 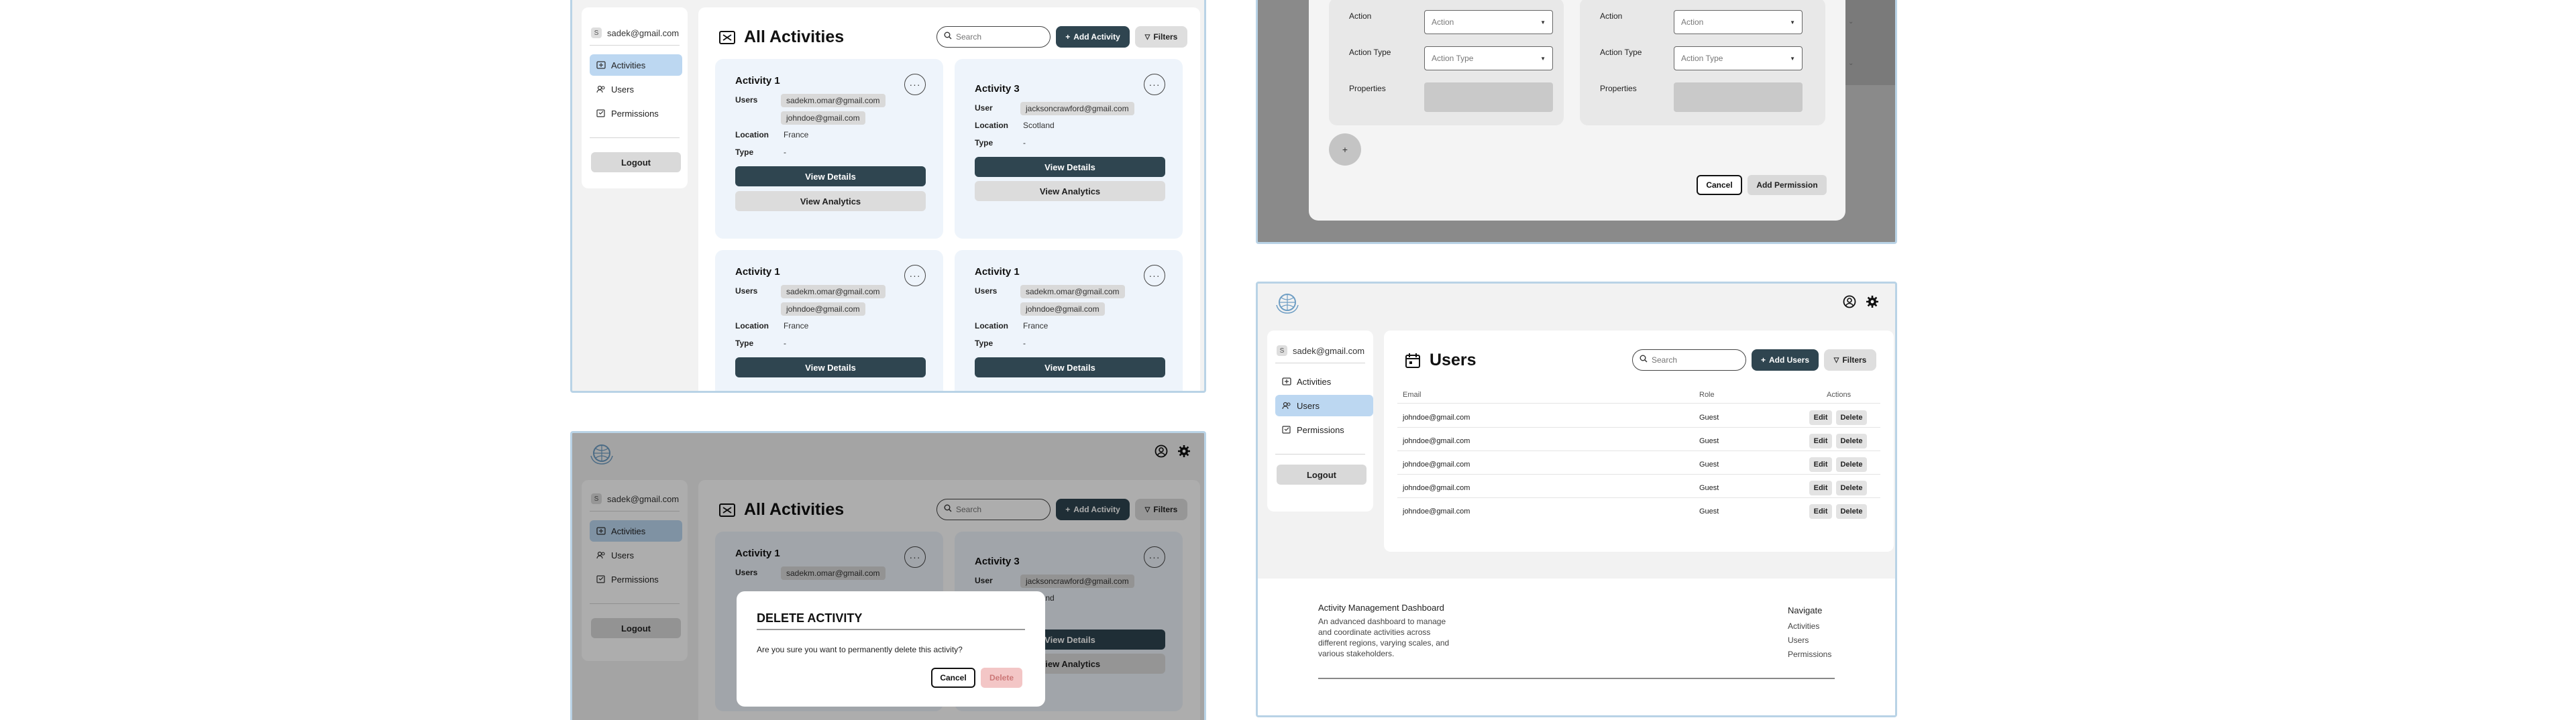 What do you see at coordinates (1412, 360) in the screenshot?
I see `calendar-icon` at bounding box center [1412, 360].